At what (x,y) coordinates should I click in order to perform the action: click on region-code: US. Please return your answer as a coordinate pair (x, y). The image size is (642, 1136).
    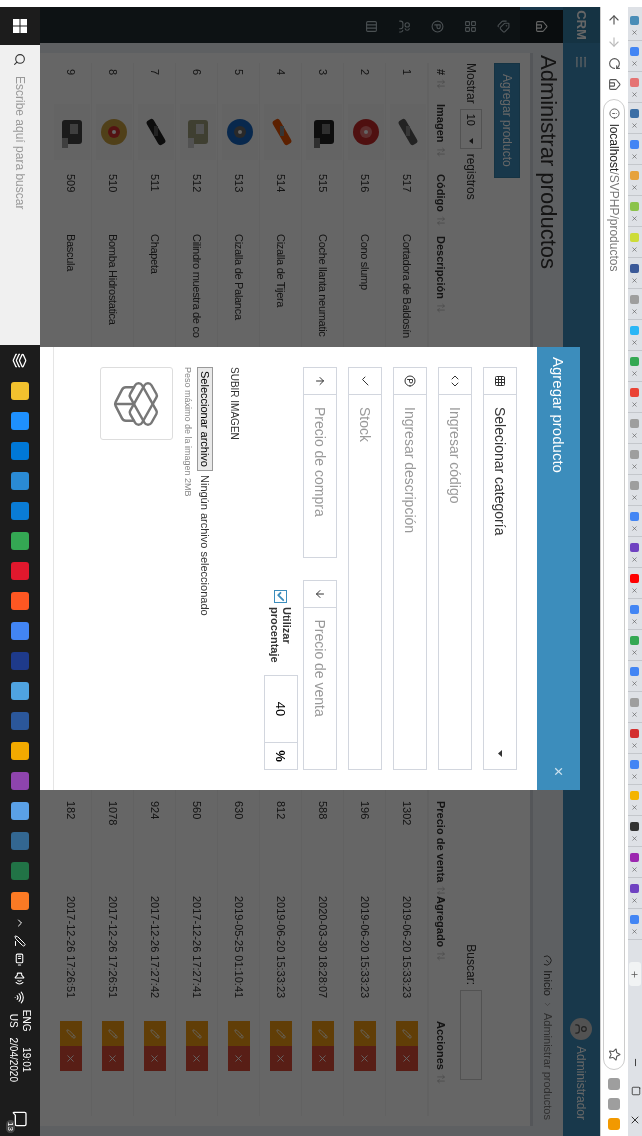
    Looking at the image, I should click on (13, 1020).